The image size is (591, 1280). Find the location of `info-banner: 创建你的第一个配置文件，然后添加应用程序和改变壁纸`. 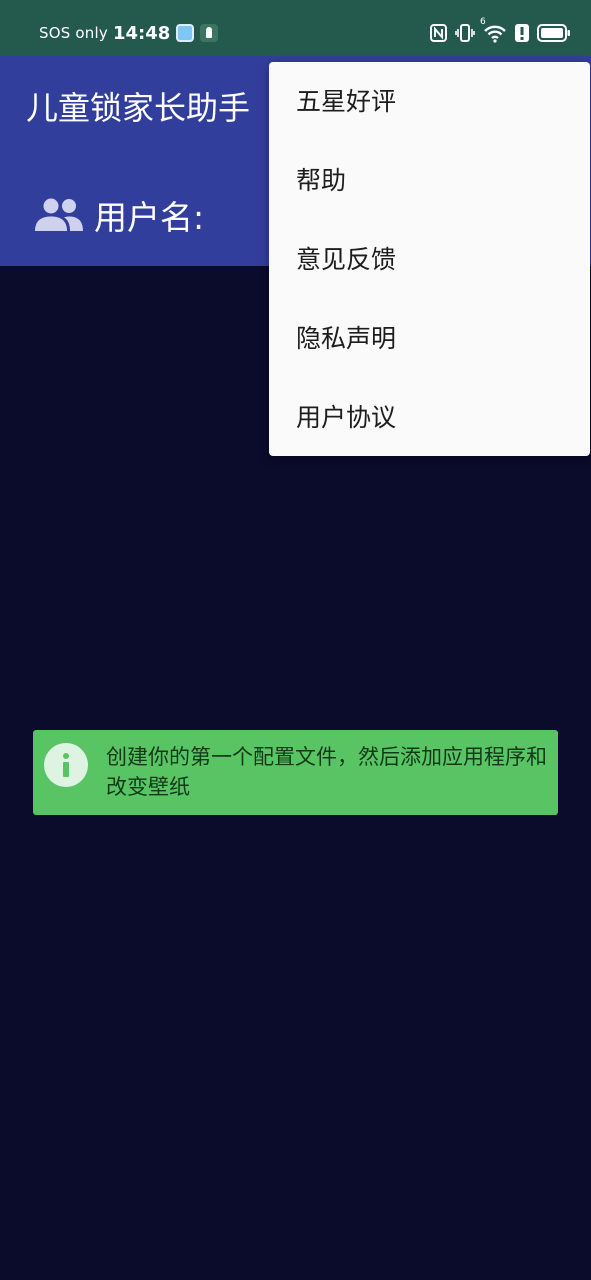

info-banner: 创建你的第一个配置文件，然后添加应用程序和改变壁纸 is located at coordinates (295, 772).